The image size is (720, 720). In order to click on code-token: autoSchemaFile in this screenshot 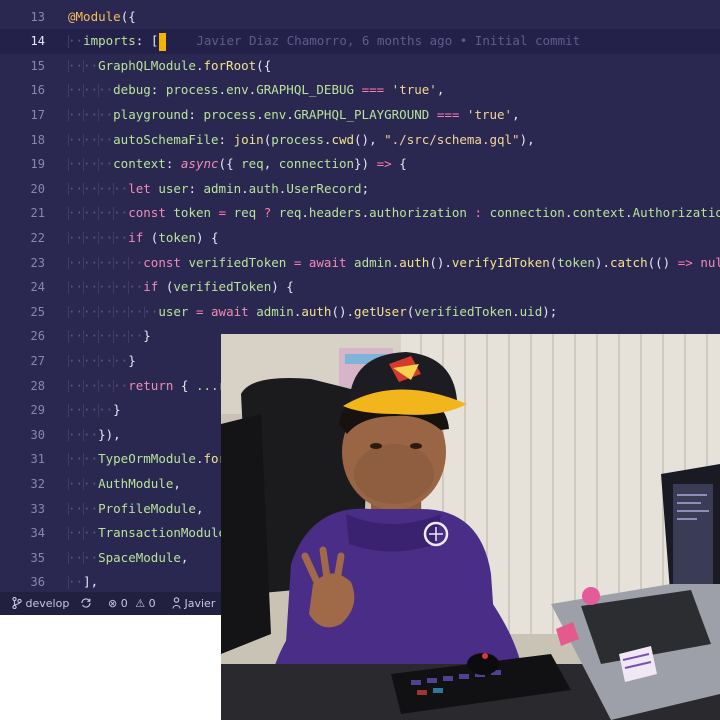, I will do `click(166, 139)`.